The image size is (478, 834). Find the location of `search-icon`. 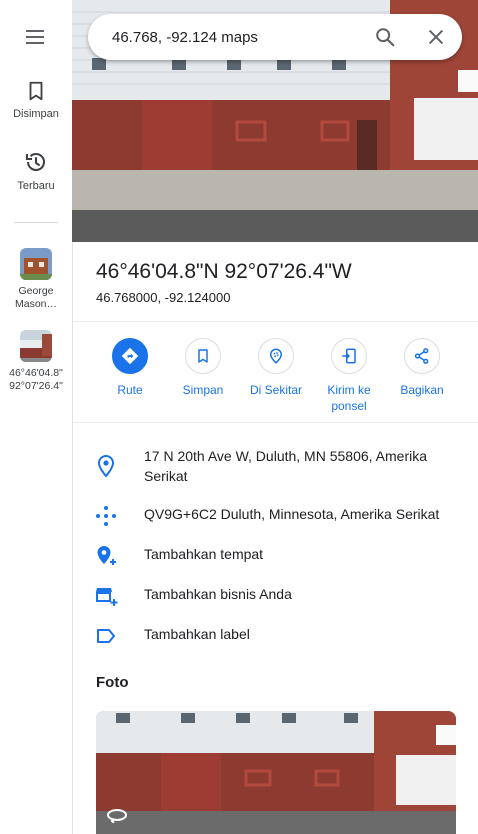

search-icon is located at coordinates (385, 39).